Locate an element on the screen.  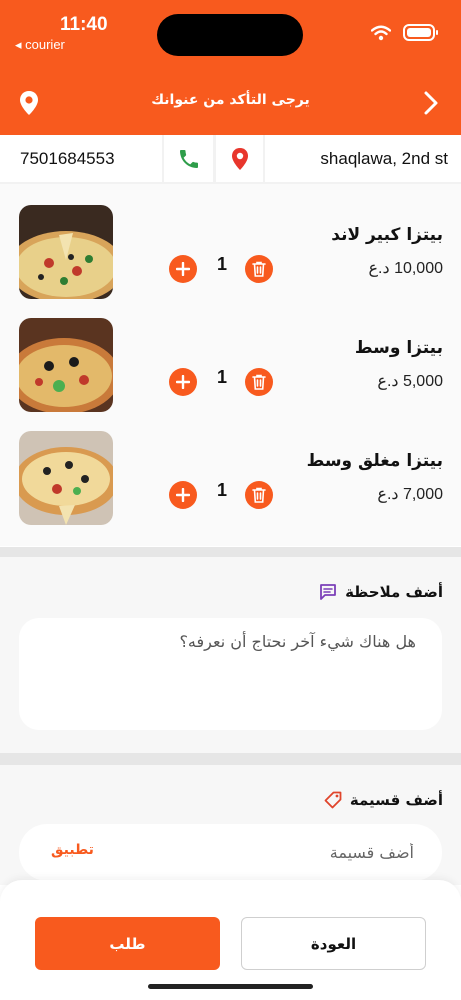
status-time: 11:40 is located at coordinates (84, 24).